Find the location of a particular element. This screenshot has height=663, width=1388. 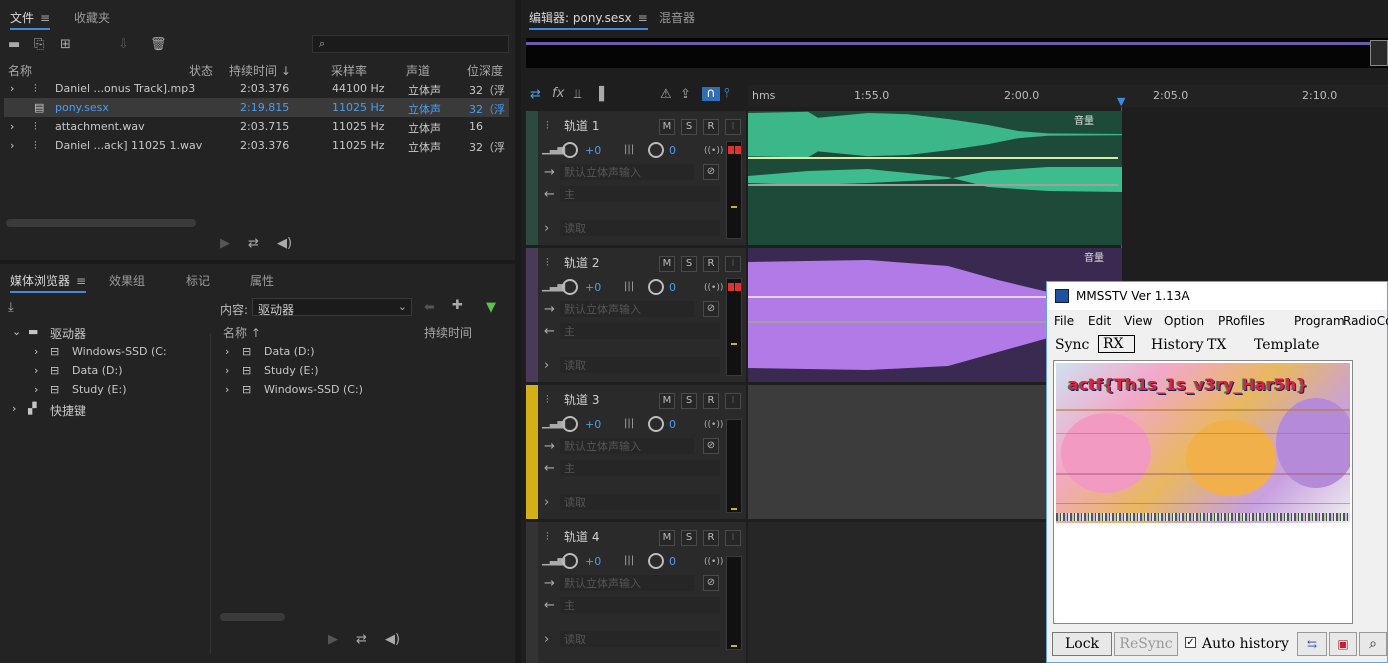

file-row-selected: ▤ pony.sesx 2:19.815 11025 Hz 立体声 32（浮 is located at coordinates (256, 107).